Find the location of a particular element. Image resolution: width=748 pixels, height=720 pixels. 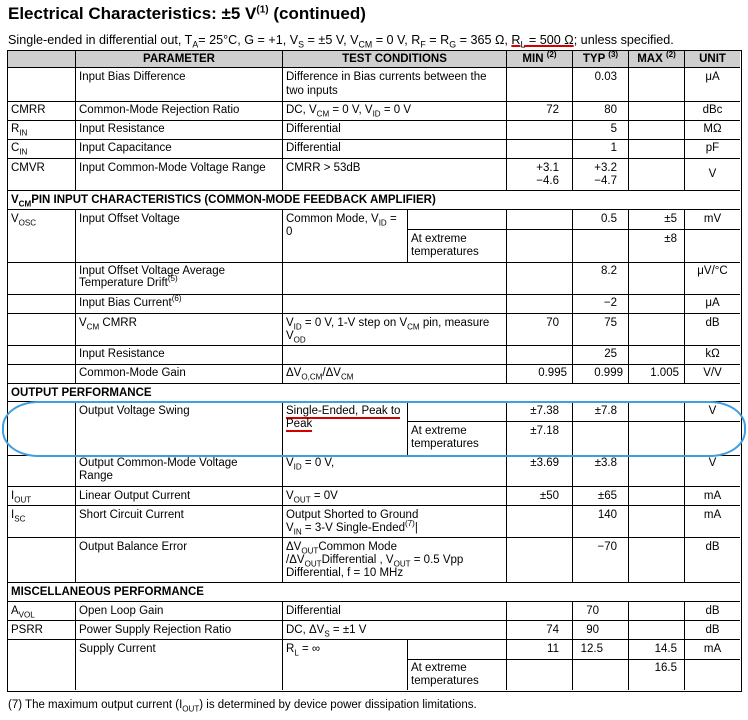

row-cond: VID = 0 V, 1-V step on VCM pin, measure is located at coordinates (388, 324).